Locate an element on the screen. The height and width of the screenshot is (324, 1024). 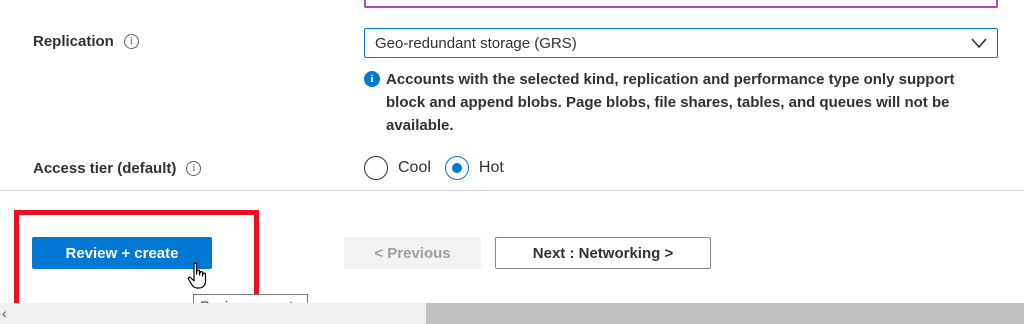
previous-field-input is located at coordinates (681, 4).